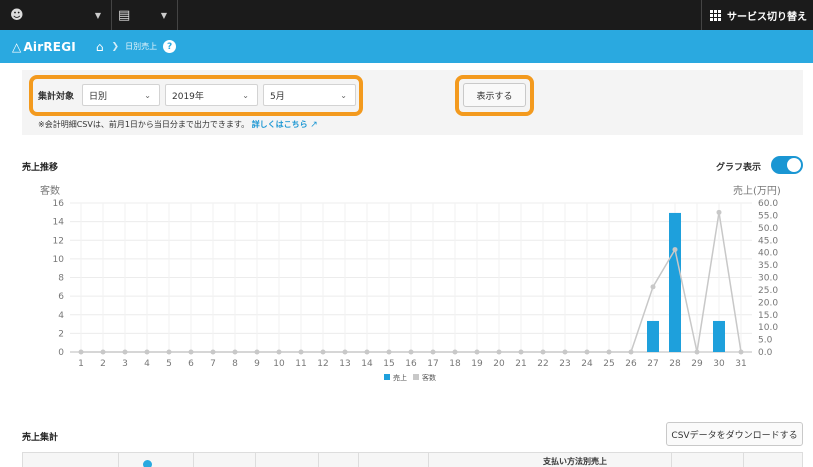 The height and width of the screenshot is (467, 813). I want to click on x-tick-label: 26, so click(631, 364).